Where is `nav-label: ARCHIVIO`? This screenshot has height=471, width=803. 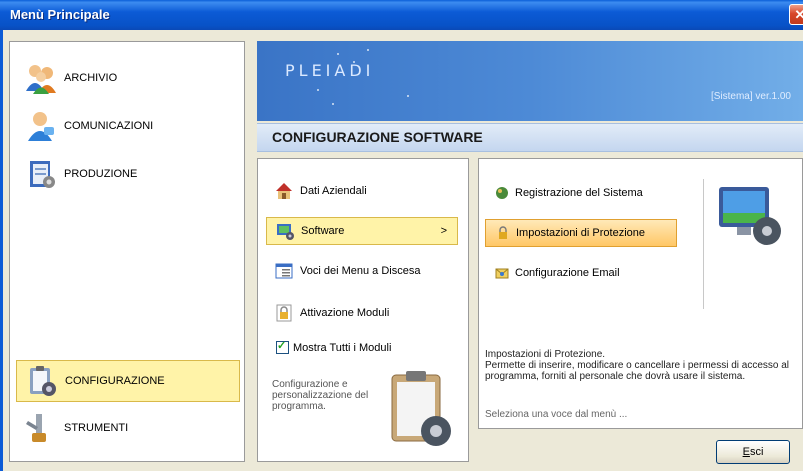 nav-label: ARCHIVIO is located at coordinates (91, 78).